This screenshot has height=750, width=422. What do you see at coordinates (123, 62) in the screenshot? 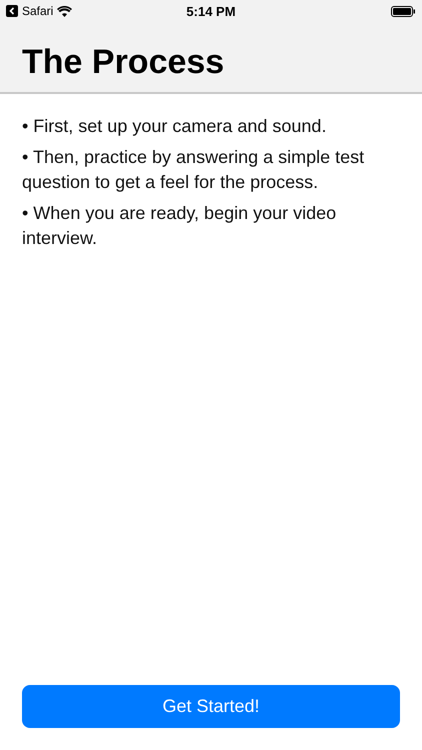
I see `page-title: The Process` at bounding box center [123, 62].